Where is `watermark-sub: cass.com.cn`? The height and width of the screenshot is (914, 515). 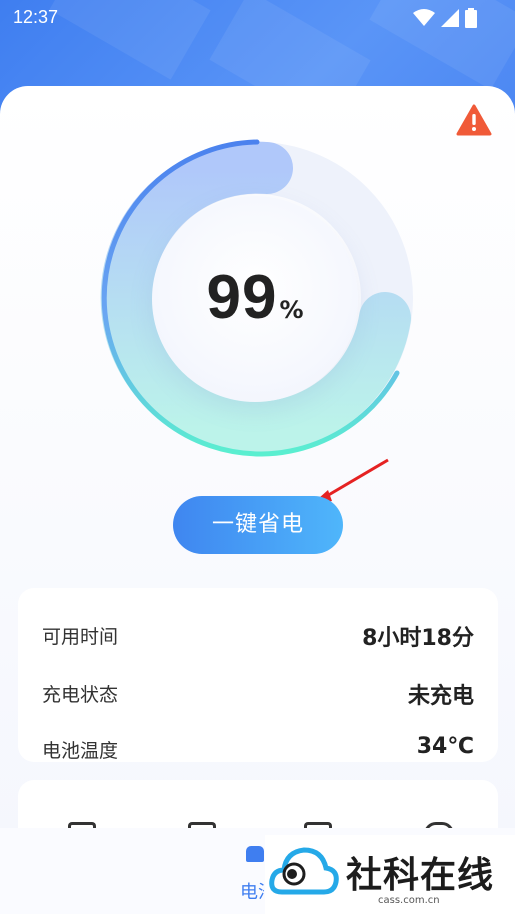
watermark-sub: cass.com.cn is located at coordinates (409, 900).